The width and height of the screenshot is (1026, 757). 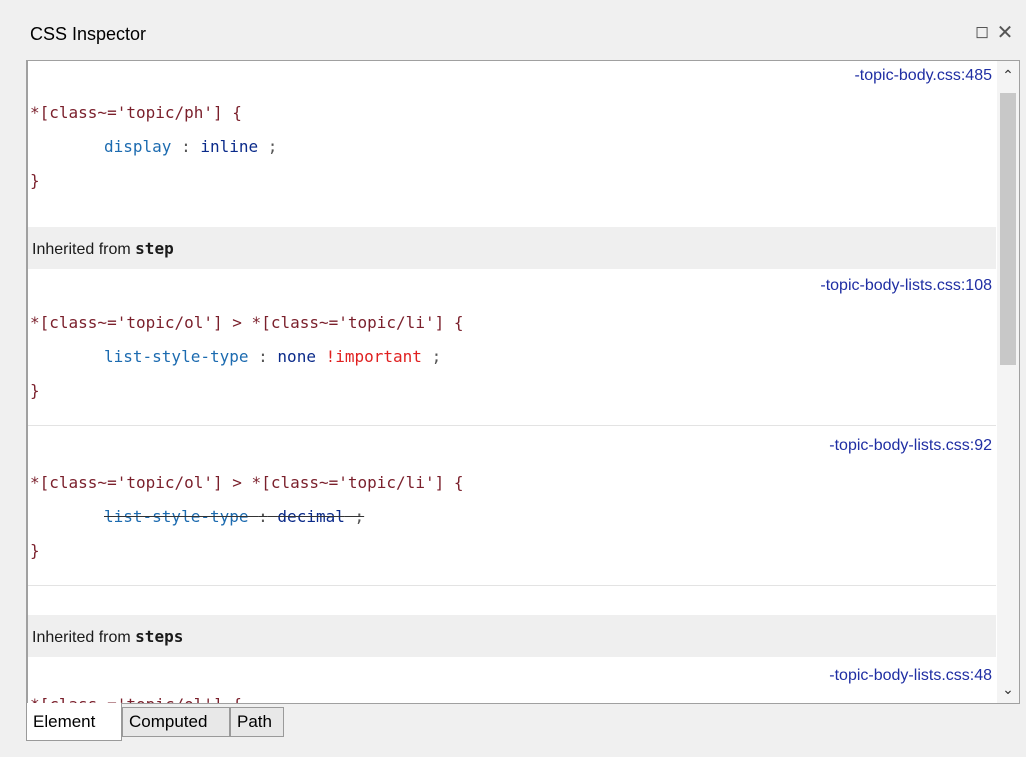 What do you see at coordinates (512, 248) in the screenshot?
I see `inherited-header: Inherited from step` at bounding box center [512, 248].